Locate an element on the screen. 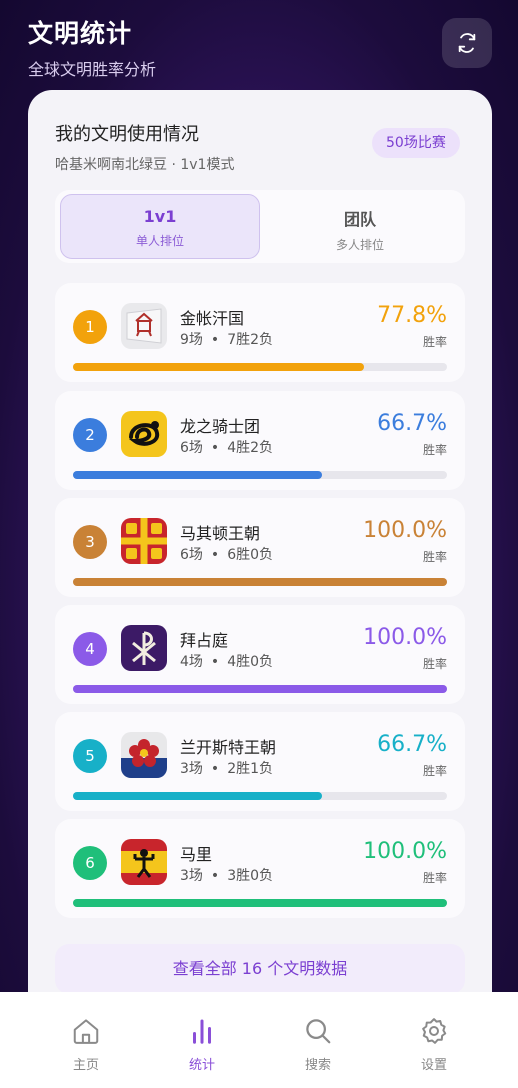 The height and width of the screenshot is (1088, 518). dragon-order-emblem-icon is located at coordinates (144, 434).